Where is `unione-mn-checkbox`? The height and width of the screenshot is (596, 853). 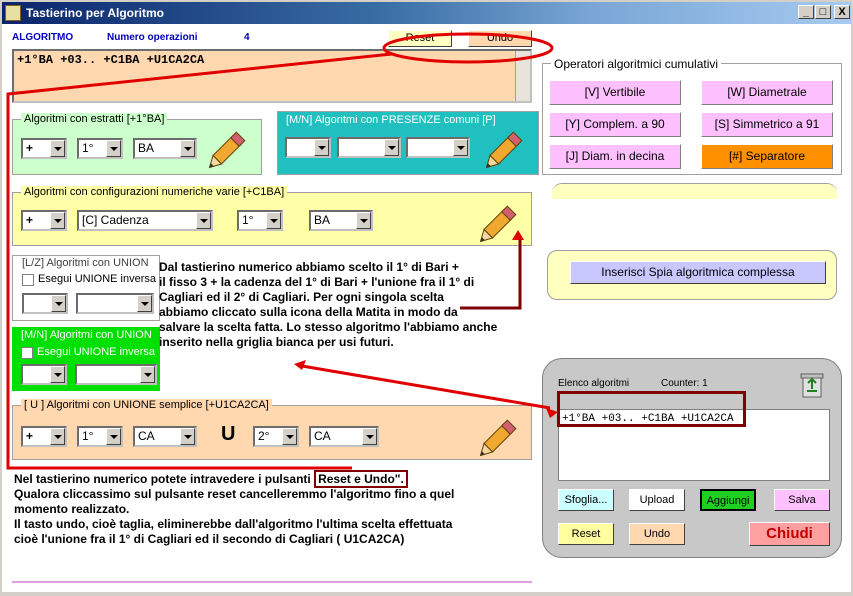
unione-mn-checkbox is located at coordinates (27, 353).